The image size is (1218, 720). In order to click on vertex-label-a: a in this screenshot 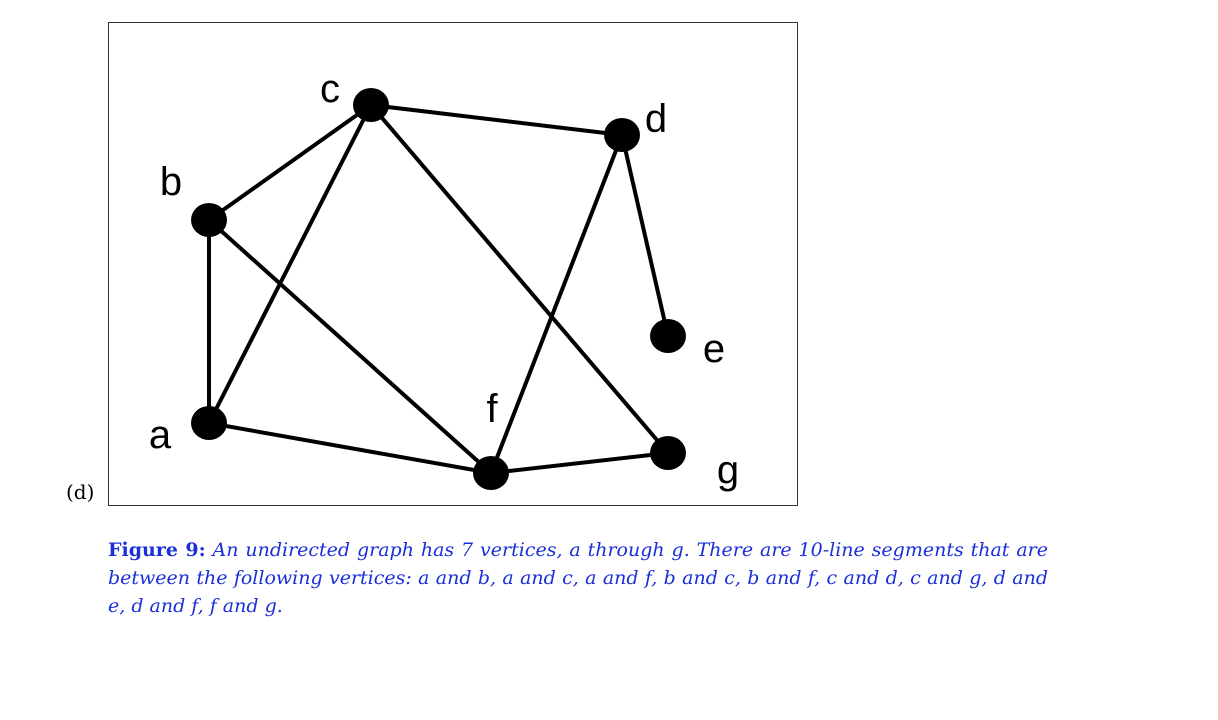, I will do `click(160, 435)`.